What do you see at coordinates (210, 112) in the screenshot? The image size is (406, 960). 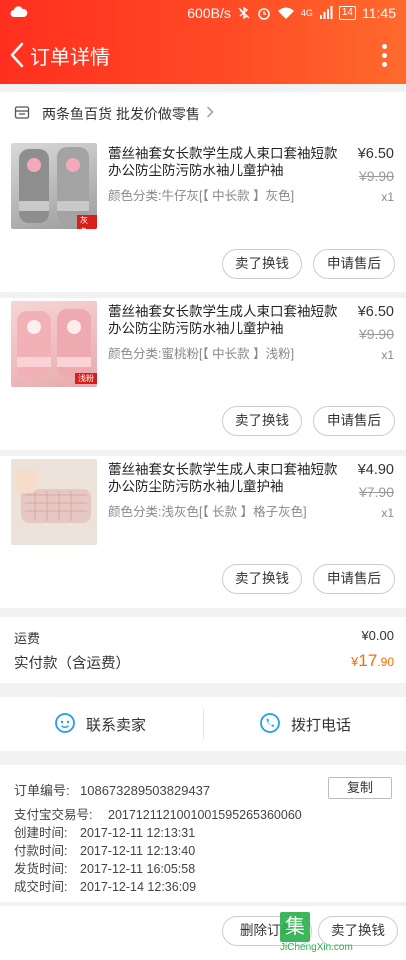 I see `chevron-right-icon` at bounding box center [210, 112].